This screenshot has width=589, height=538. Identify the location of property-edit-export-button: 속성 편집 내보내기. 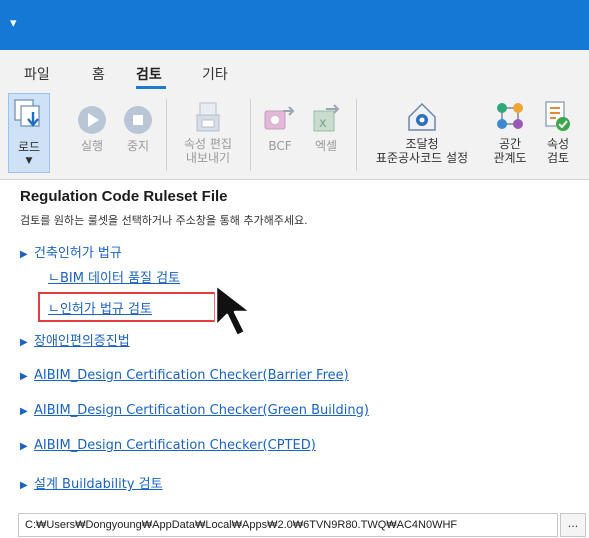
(208, 133).